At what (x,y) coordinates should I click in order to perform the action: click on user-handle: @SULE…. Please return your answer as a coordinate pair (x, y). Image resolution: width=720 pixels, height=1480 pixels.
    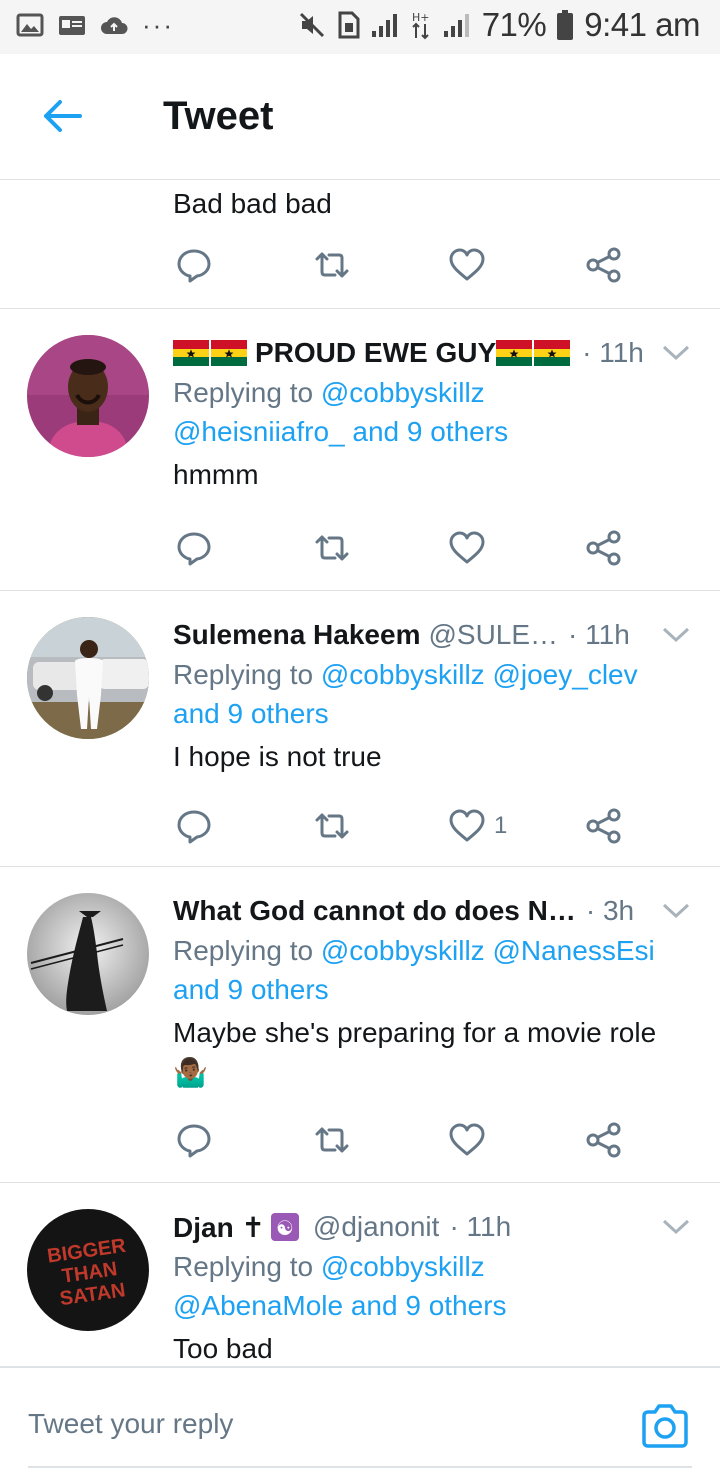
    Looking at the image, I should click on (493, 635).